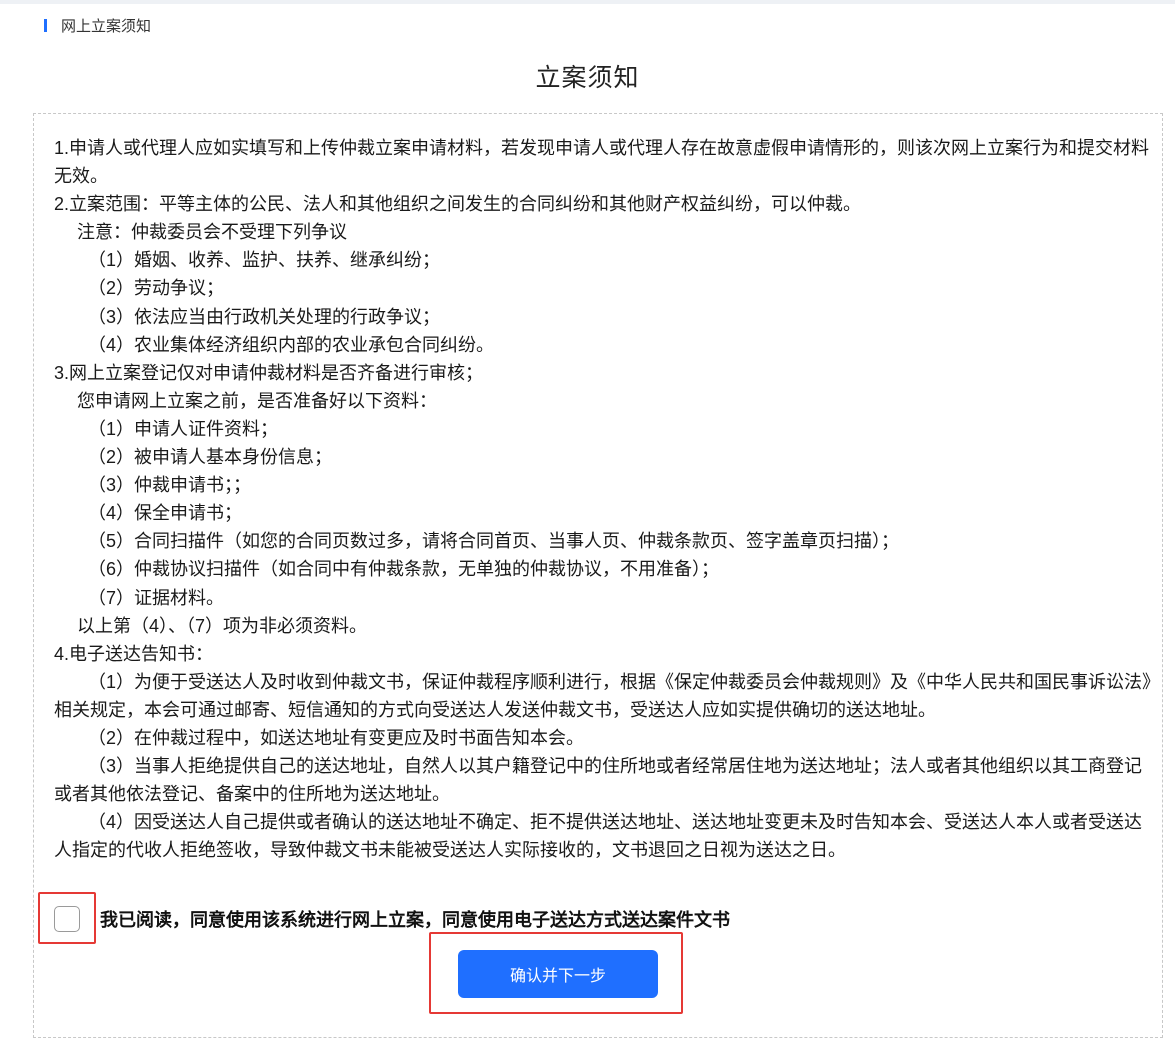 The width and height of the screenshot is (1175, 1044). I want to click on notice-excluded-1: （1）婚姻、收养、监护、扶养、继承纠纷；, so click(264, 260).